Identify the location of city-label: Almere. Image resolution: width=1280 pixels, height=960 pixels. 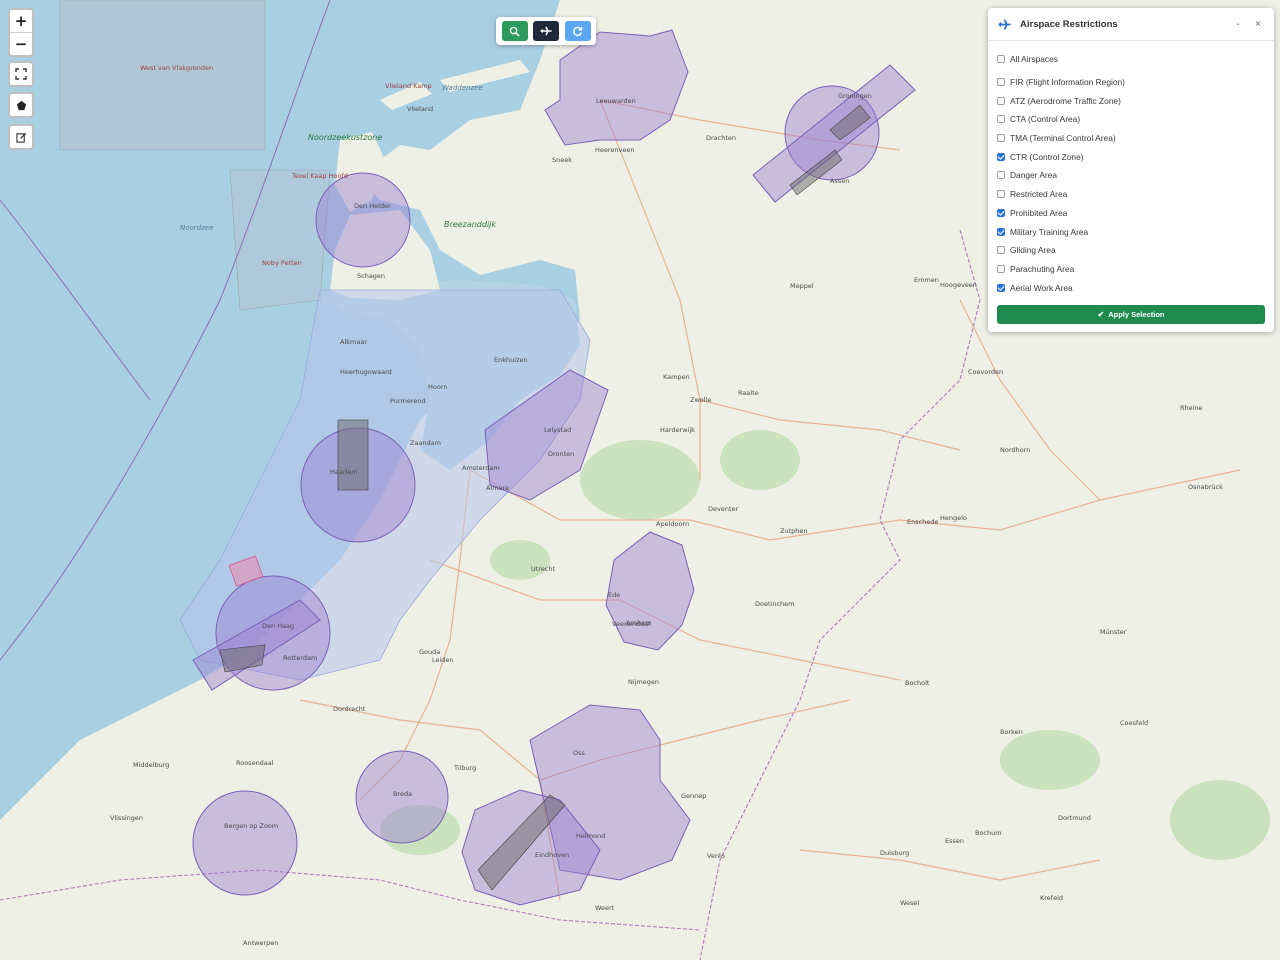
(497, 488).